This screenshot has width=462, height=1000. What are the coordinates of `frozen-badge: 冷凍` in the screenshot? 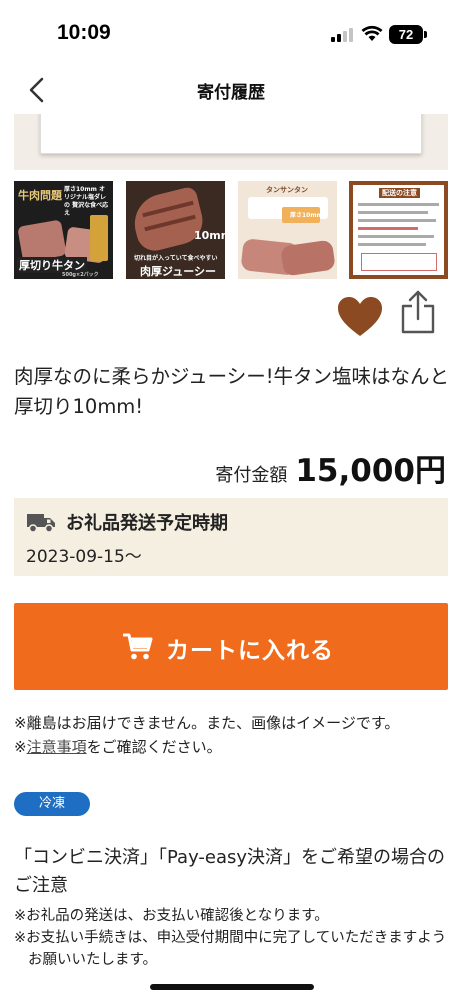 It's located at (52, 804).